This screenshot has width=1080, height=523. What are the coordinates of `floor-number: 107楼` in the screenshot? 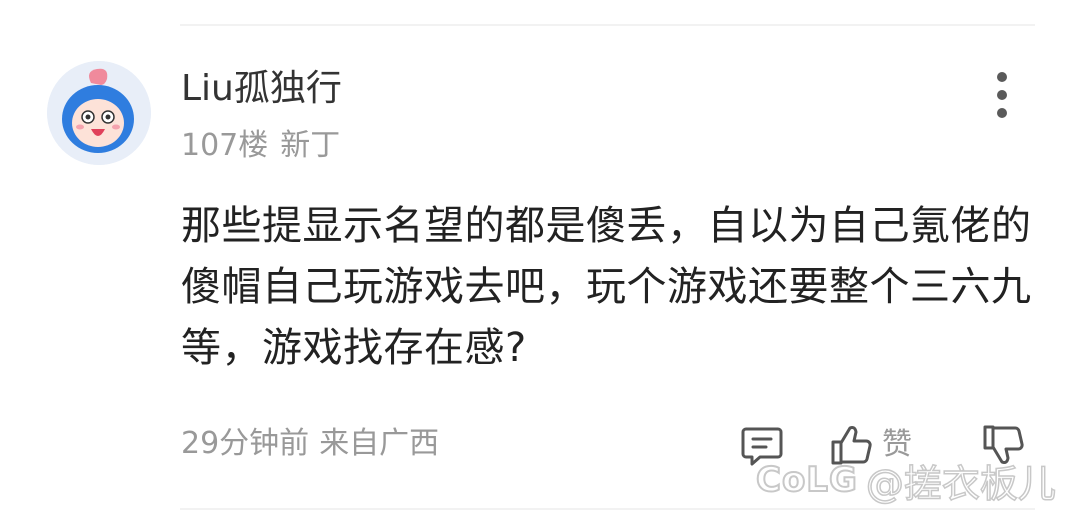 It's located at (225, 145).